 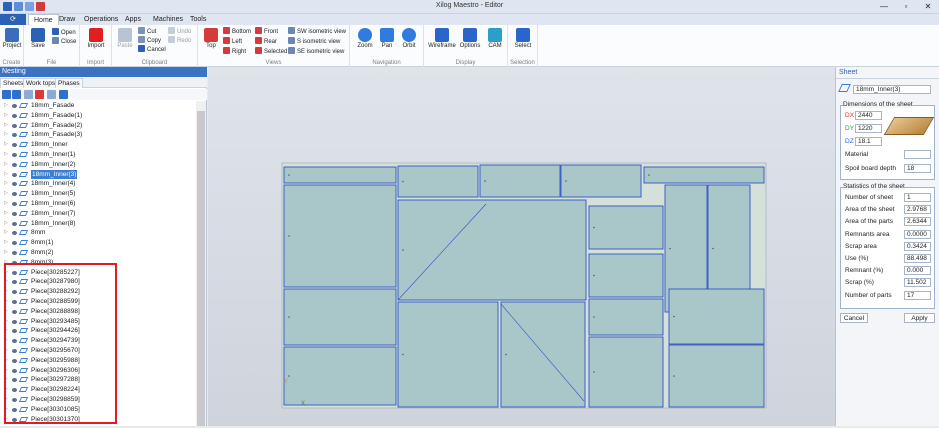 What do you see at coordinates (147, 31) in the screenshot?
I see `cut-button: Cut` at bounding box center [147, 31].